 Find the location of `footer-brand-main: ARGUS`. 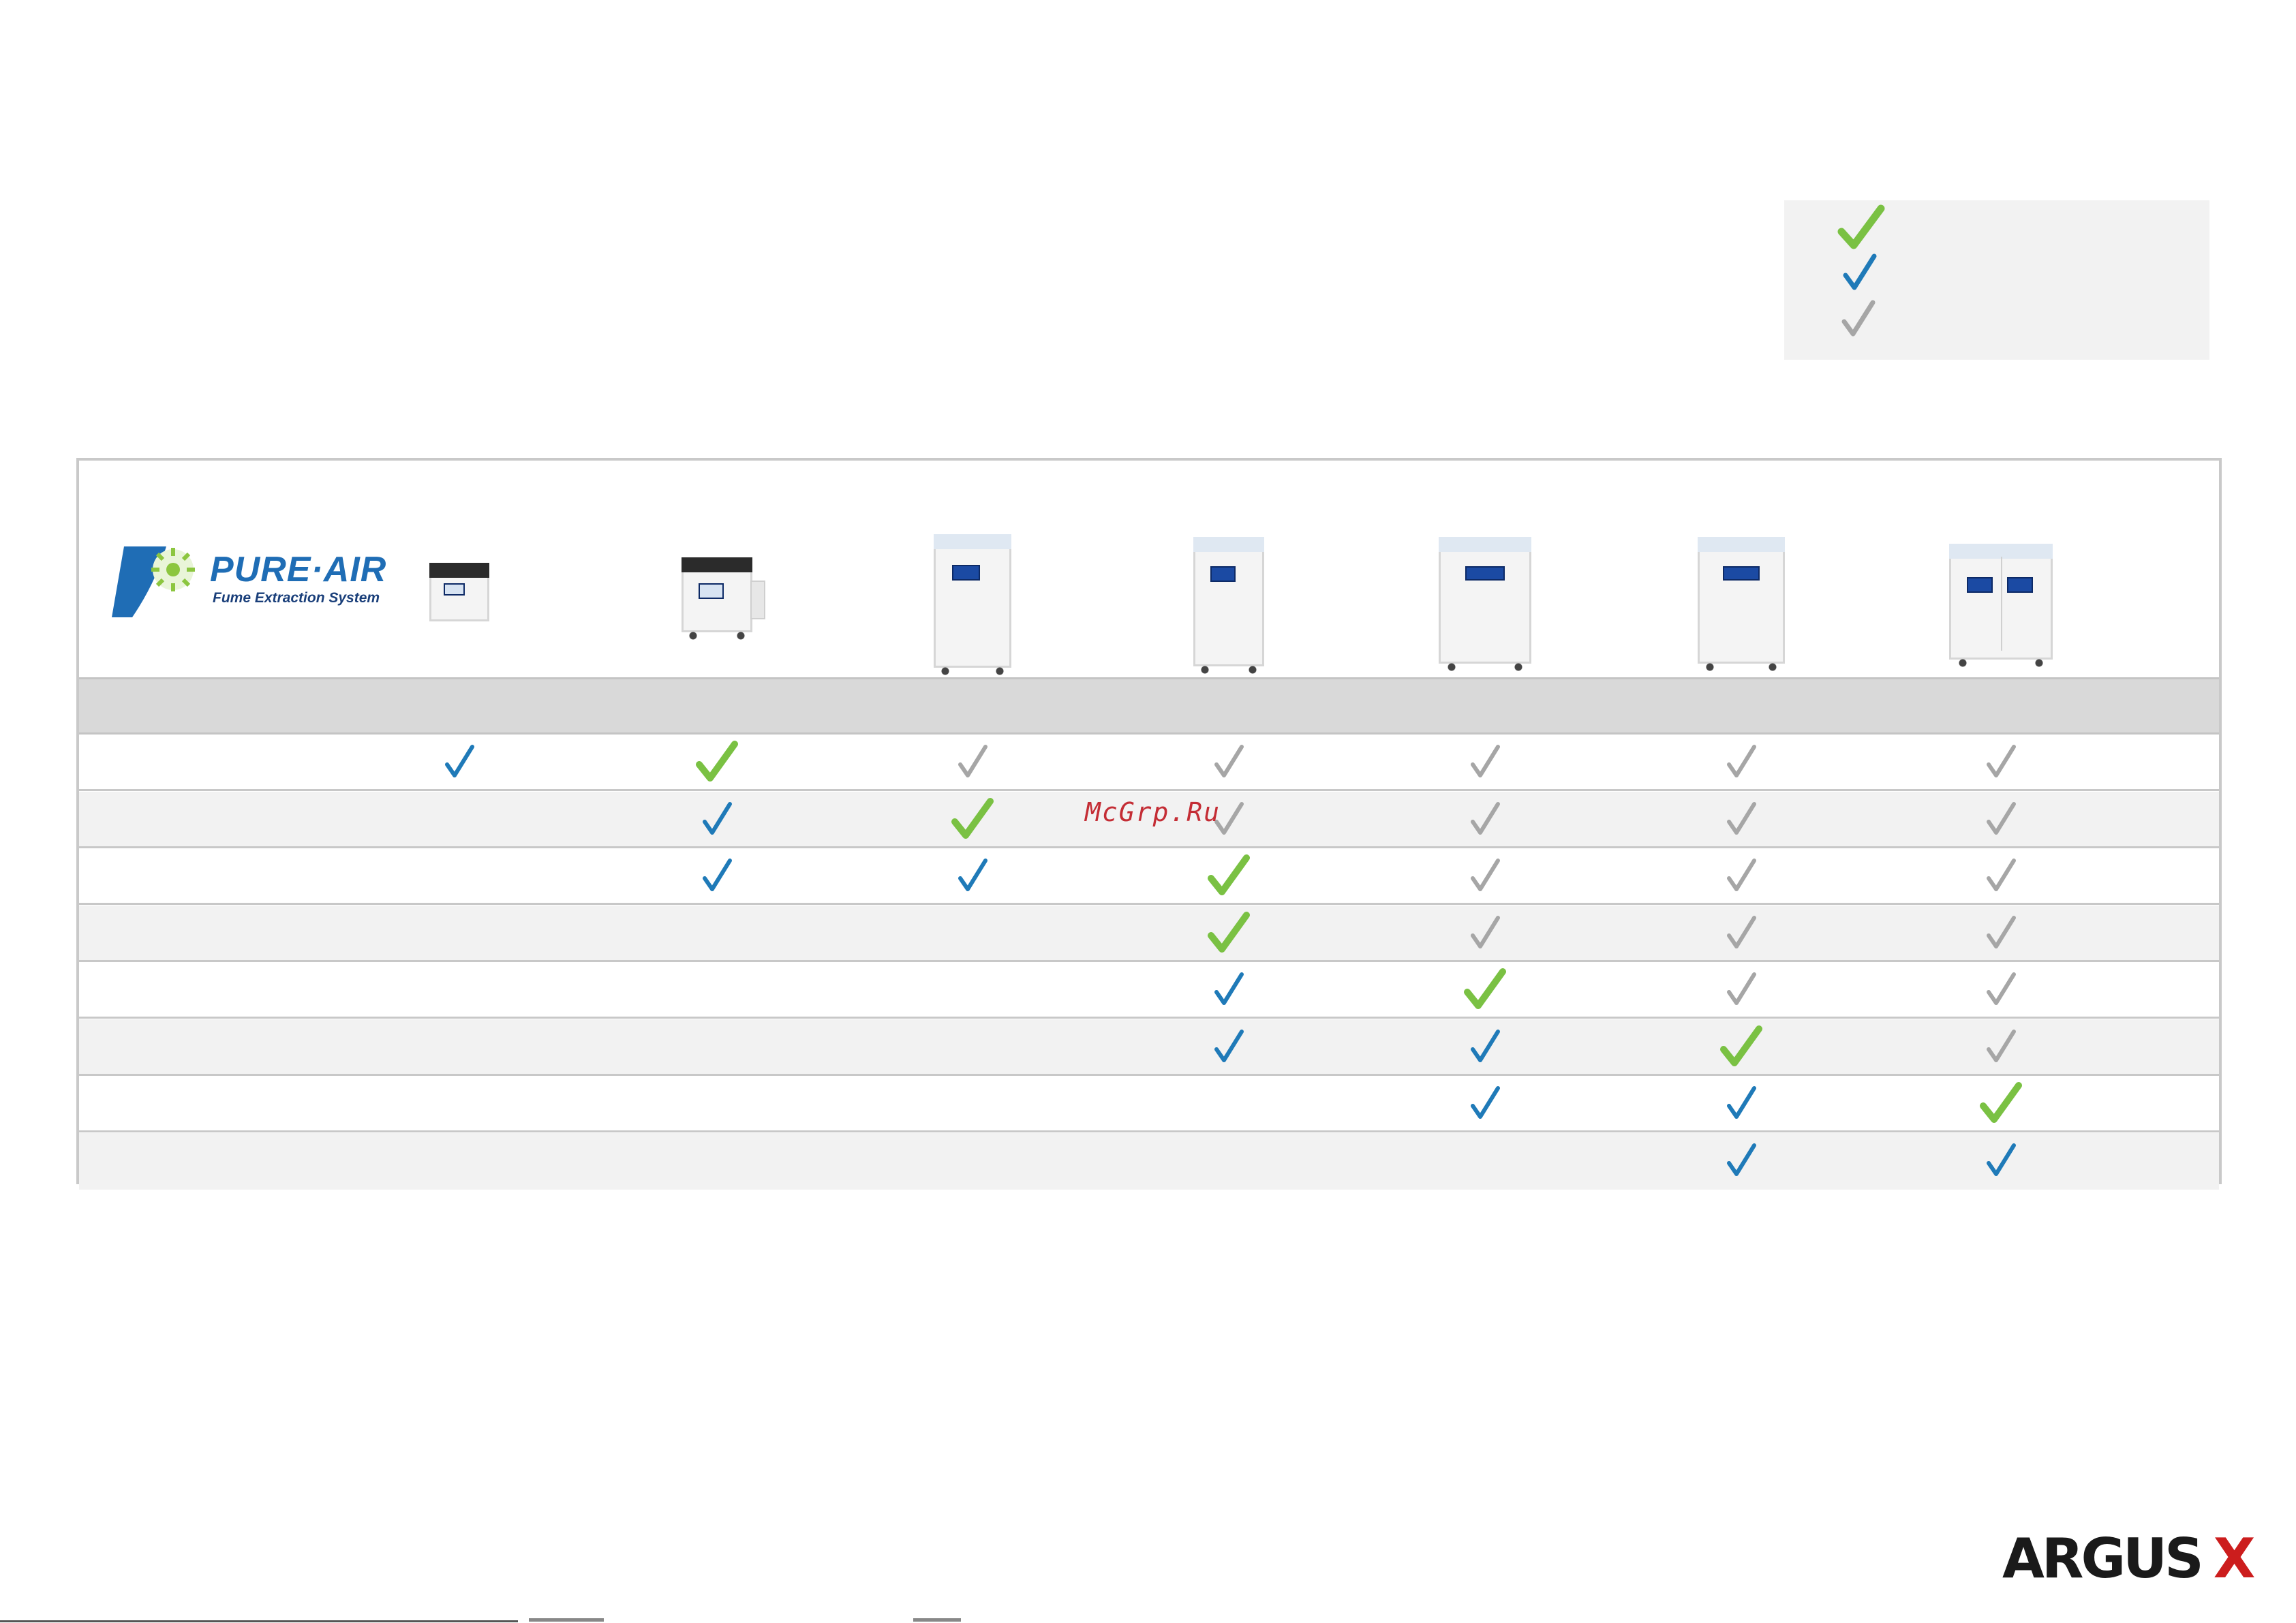

footer-brand-main: ARGUS is located at coordinates (2103, 1558).